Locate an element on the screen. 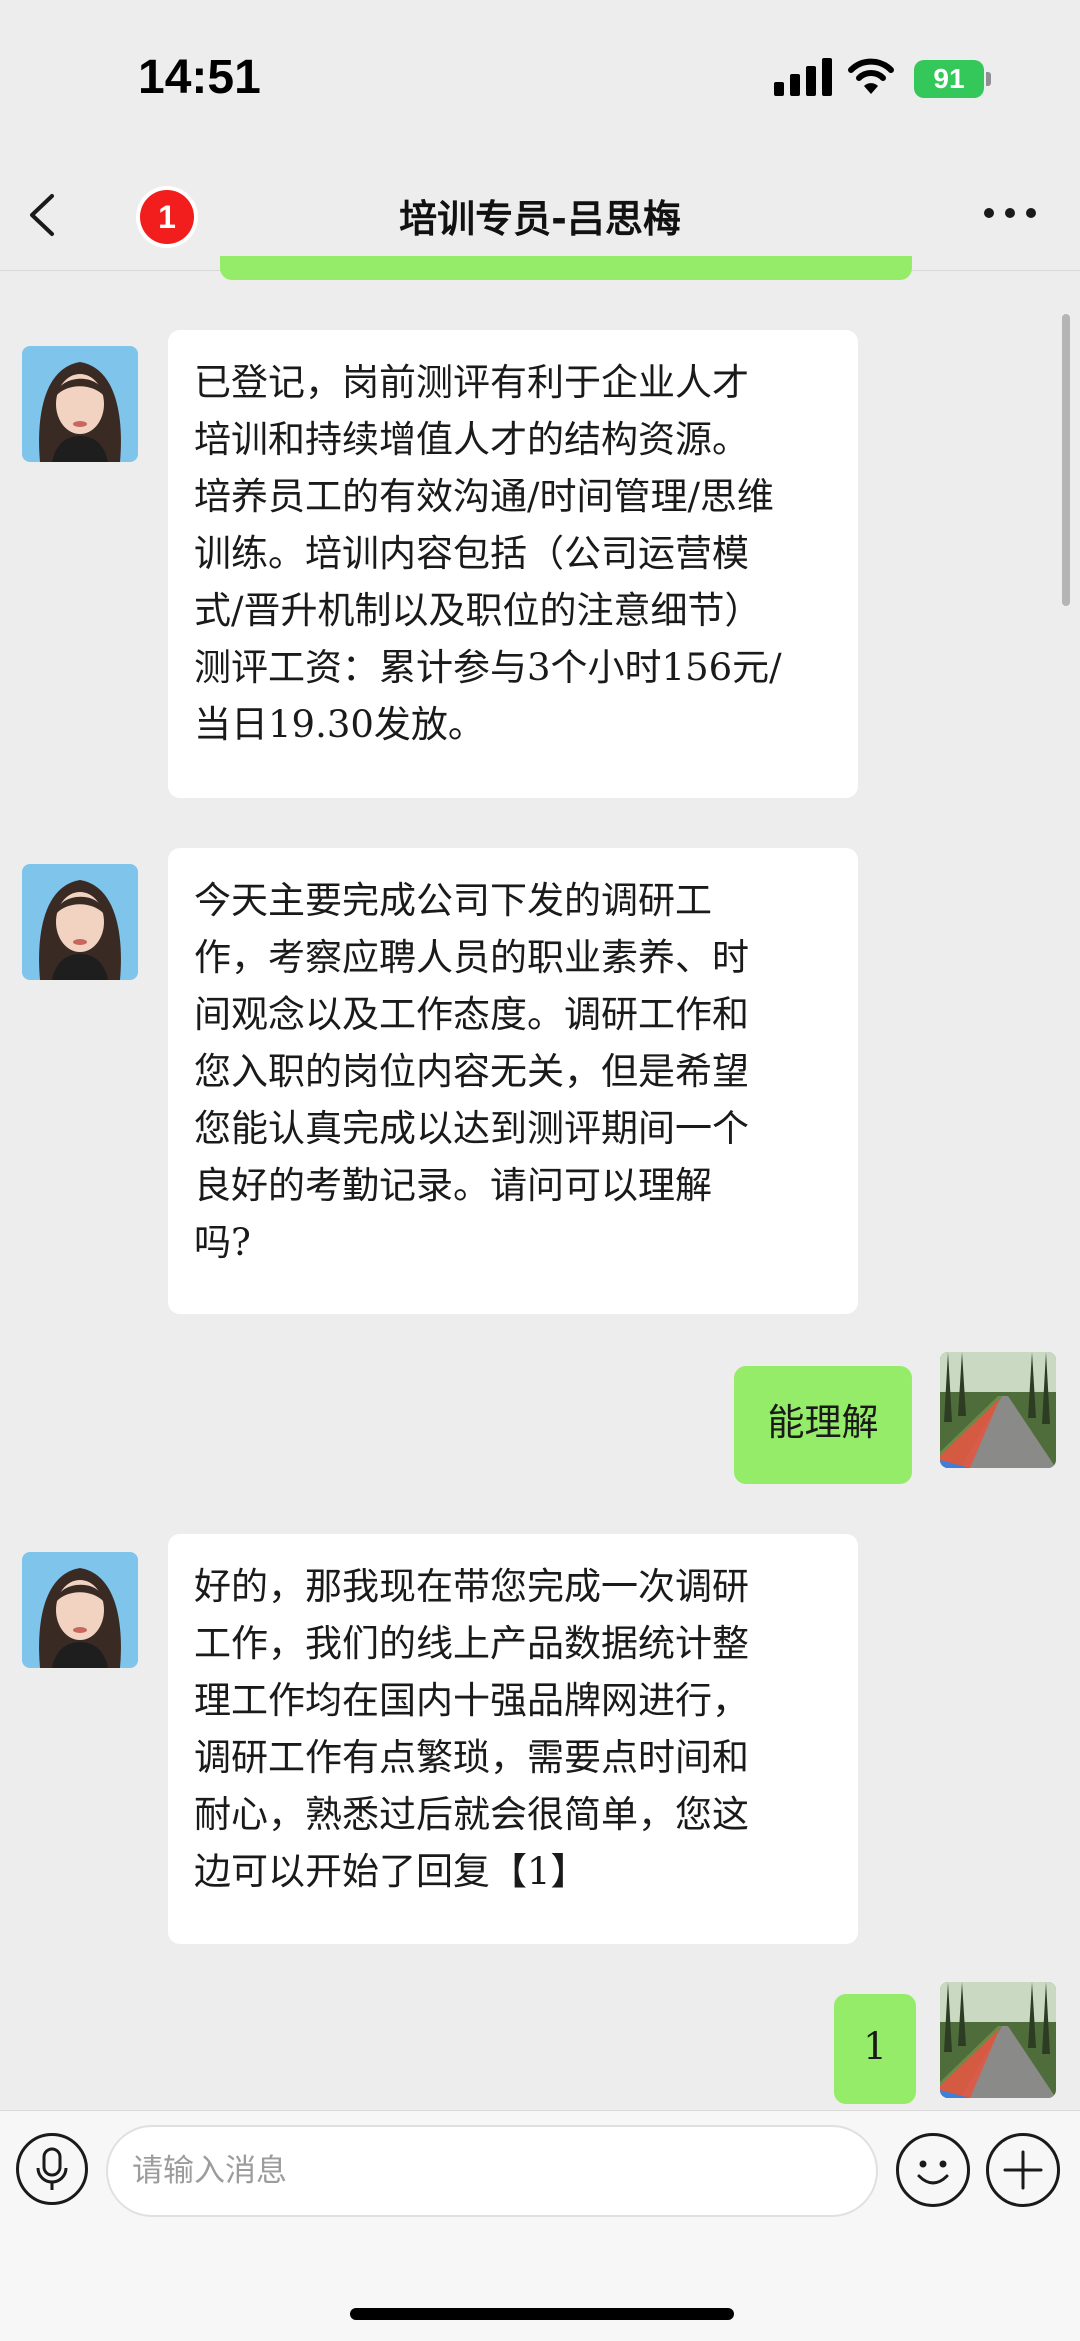 Image resolution: width=1080 pixels, height=2341 pixels. battery-icon: 91 is located at coordinates (949, 79).